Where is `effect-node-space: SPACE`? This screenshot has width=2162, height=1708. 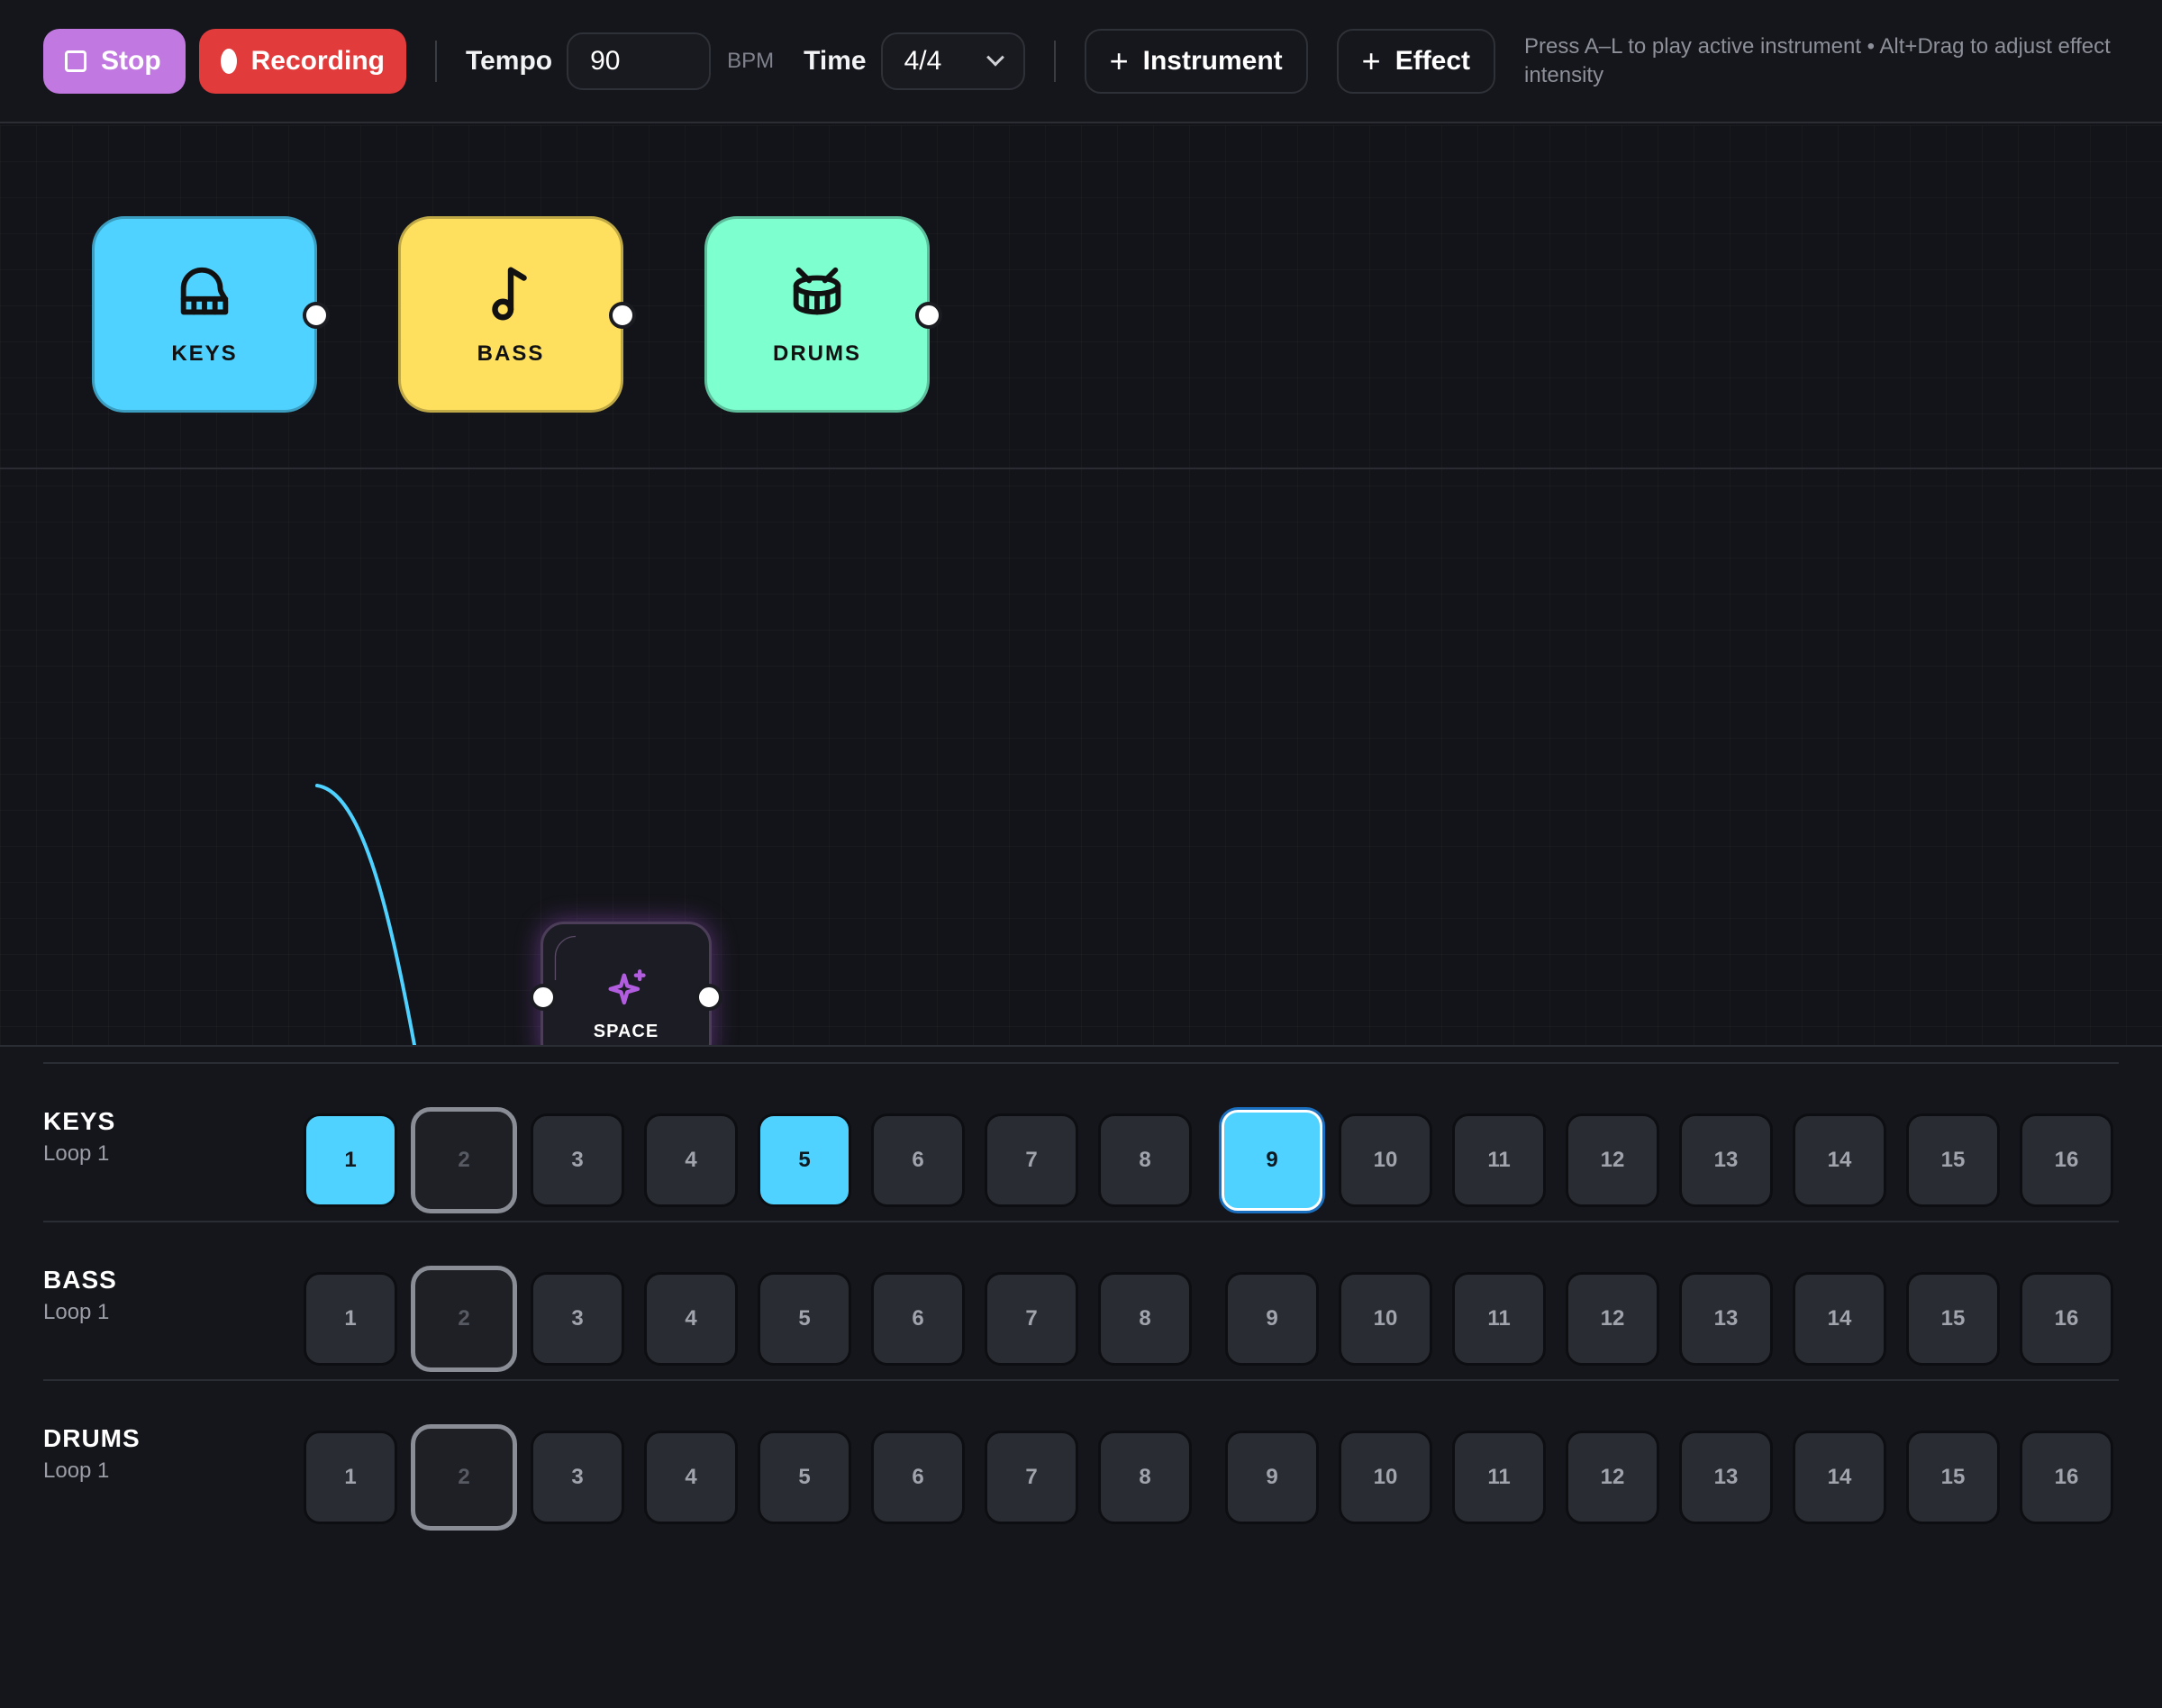
effect-node-space: SPACE is located at coordinates (626, 983).